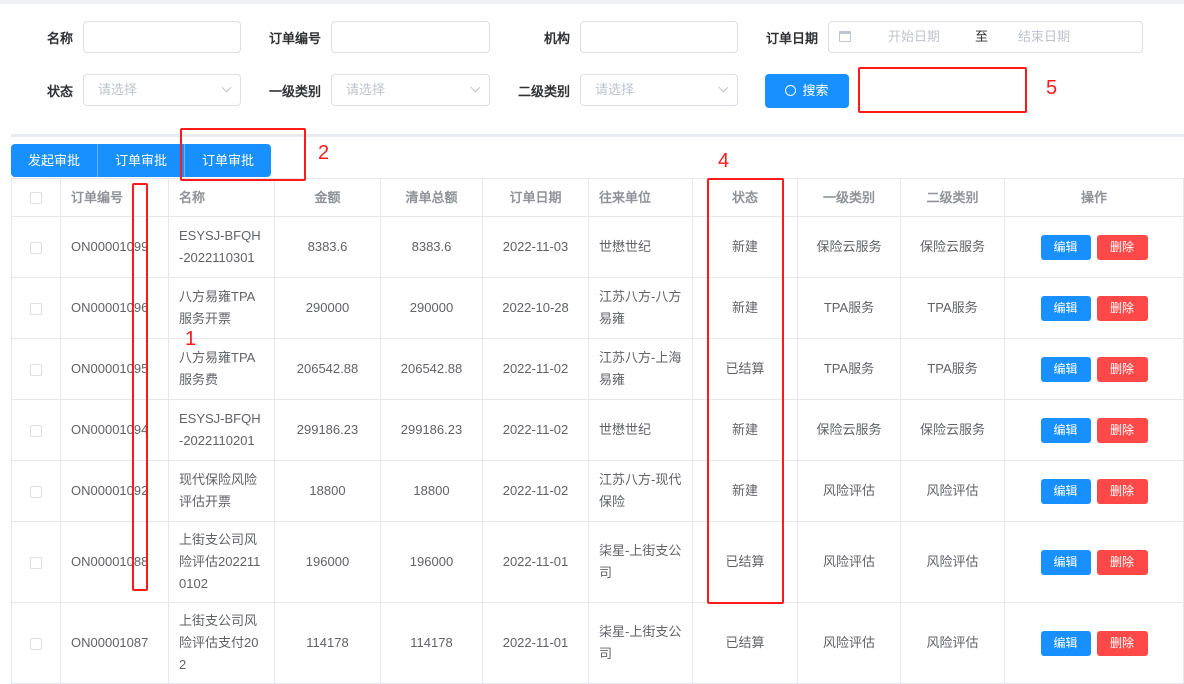 The width and height of the screenshot is (1184, 684). What do you see at coordinates (114, 643) in the screenshot?
I see `order-no-cell: ON00001087` at bounding box center [114, 643].